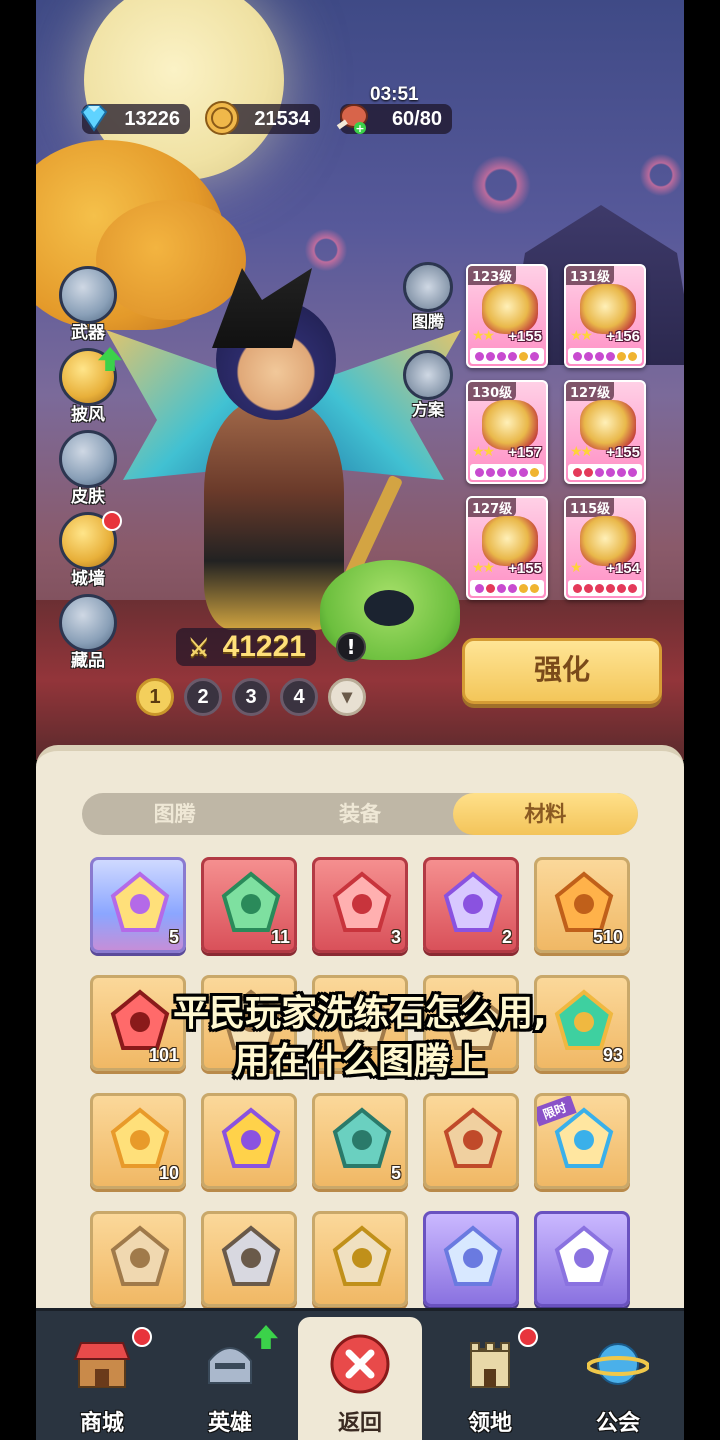  What do you see at coordinates (251, 697) in the screenshot?
I see `loadout-page-3: 3` at bounding box center [251, 697].